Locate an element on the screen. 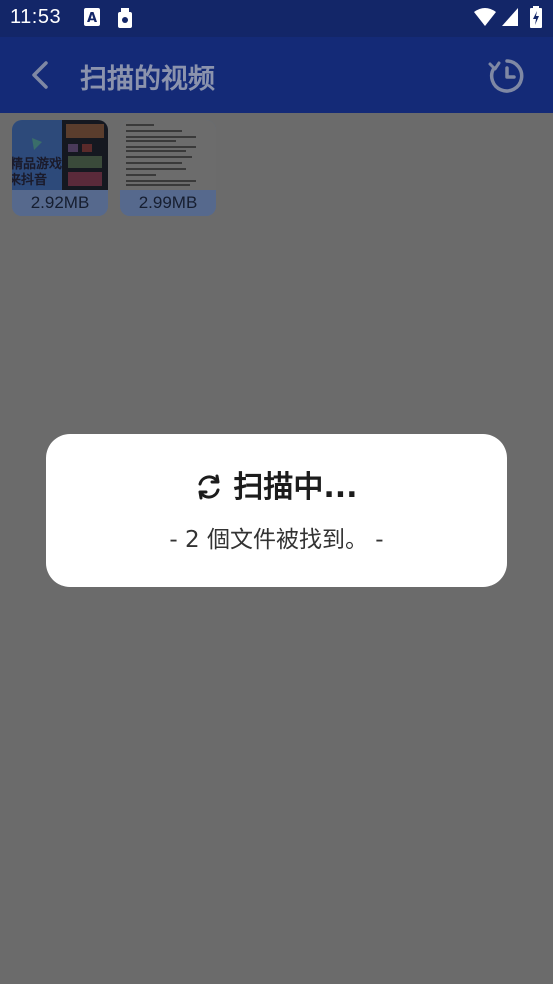  wifi-icon is located at coordinates (485, 19).